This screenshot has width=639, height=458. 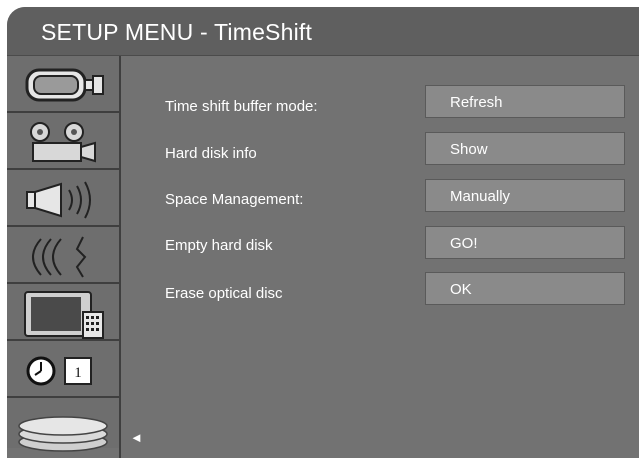 I want to click on option-label-erase-optical-disc: Erase optical disc, so click(x=224, y=293).